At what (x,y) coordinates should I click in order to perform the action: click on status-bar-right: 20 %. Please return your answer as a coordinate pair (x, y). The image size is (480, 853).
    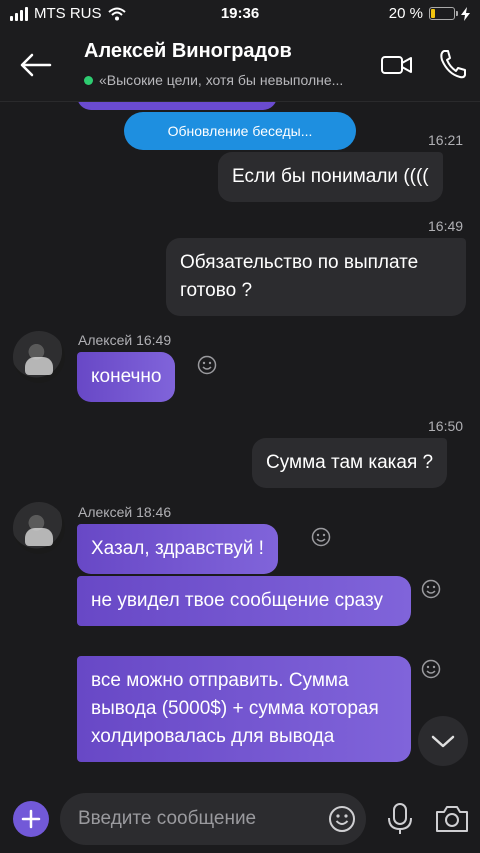
    Looking at the image, I should click on (429, 13).